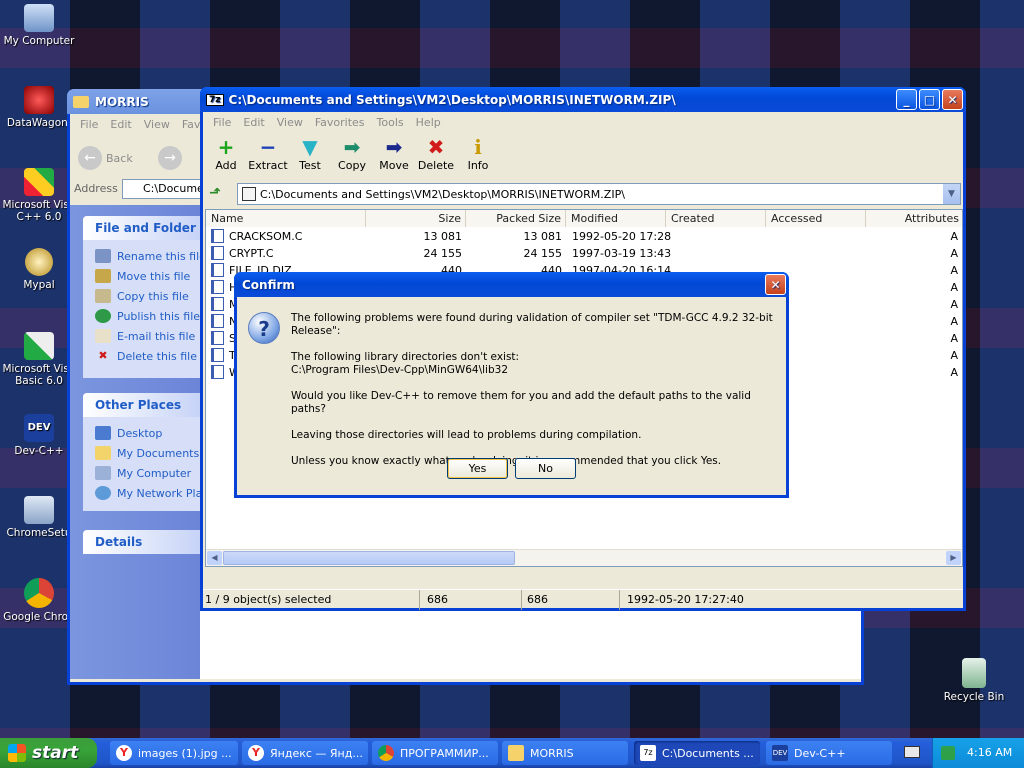 The width and height of the screenshot is (1024, 768). I want to click on back-button: ← Back, so click(105, 158).